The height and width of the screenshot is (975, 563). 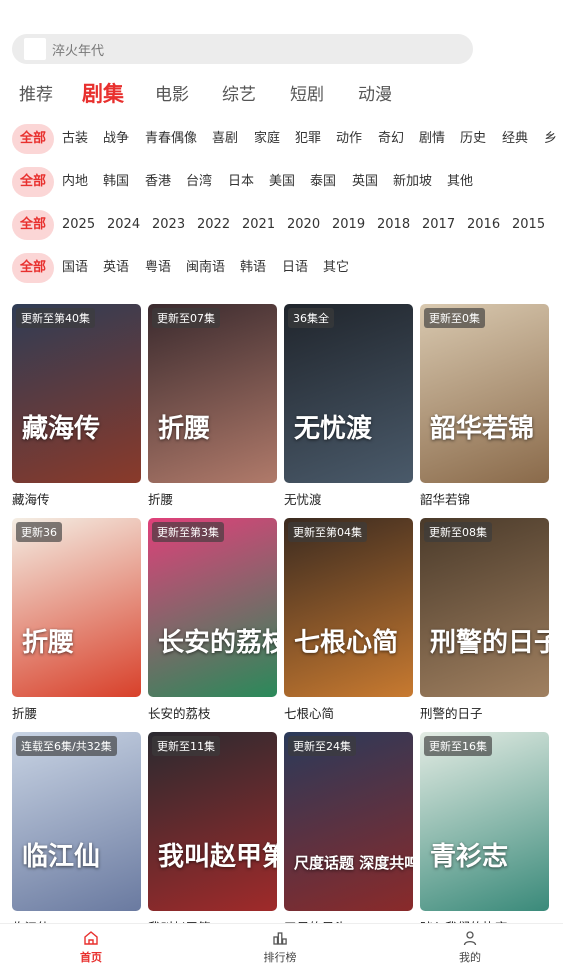 What do you see at coordinates (242, 49) in the screenshot?
I see `search-bar: 淬火年代` at bounding box center [242, 49].